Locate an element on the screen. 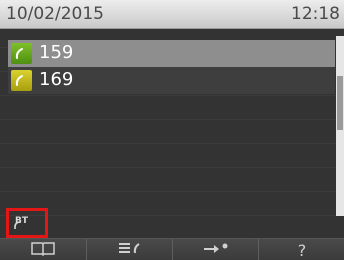 This screenshot has height=260, width=344. scrollbar-thumb is located at coordinates (340, 103).